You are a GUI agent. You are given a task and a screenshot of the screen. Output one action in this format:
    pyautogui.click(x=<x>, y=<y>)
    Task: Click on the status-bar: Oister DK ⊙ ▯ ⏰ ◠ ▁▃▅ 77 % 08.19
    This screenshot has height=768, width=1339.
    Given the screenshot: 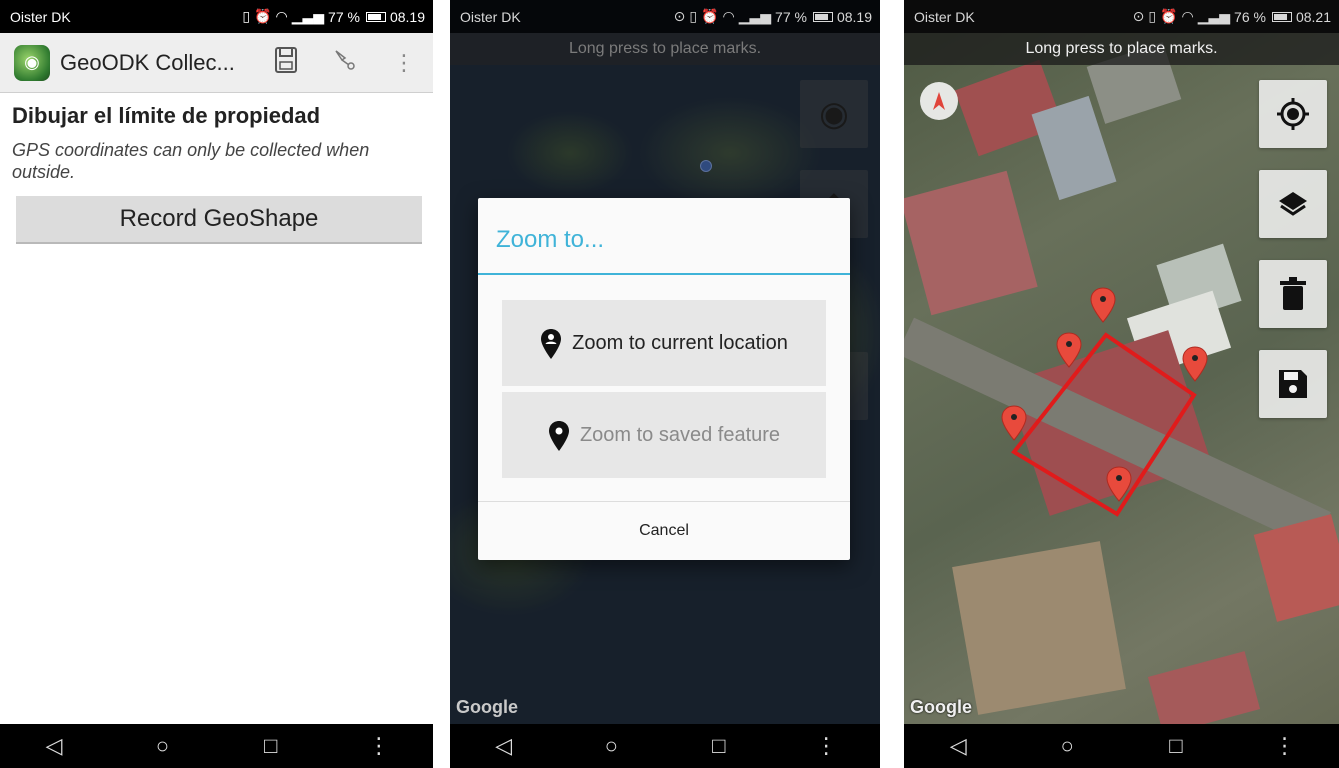 What is the action you would take?
    pyautogui.click(x=665, y=16)
    